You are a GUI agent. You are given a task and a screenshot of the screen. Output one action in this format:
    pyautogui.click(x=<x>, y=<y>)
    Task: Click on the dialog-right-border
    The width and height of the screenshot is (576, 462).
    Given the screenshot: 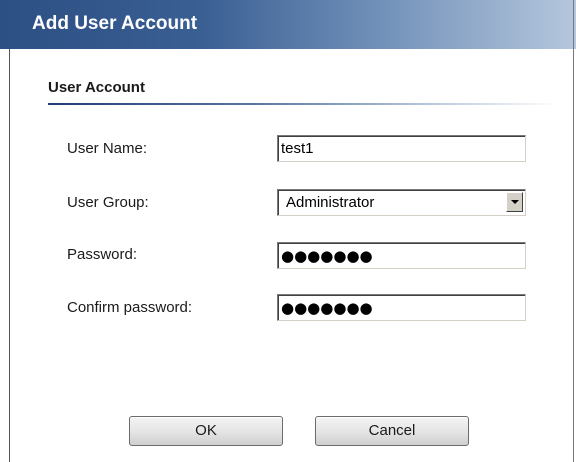 What is the action you would take?
    pyautogui.click(x=573, y=231)
    